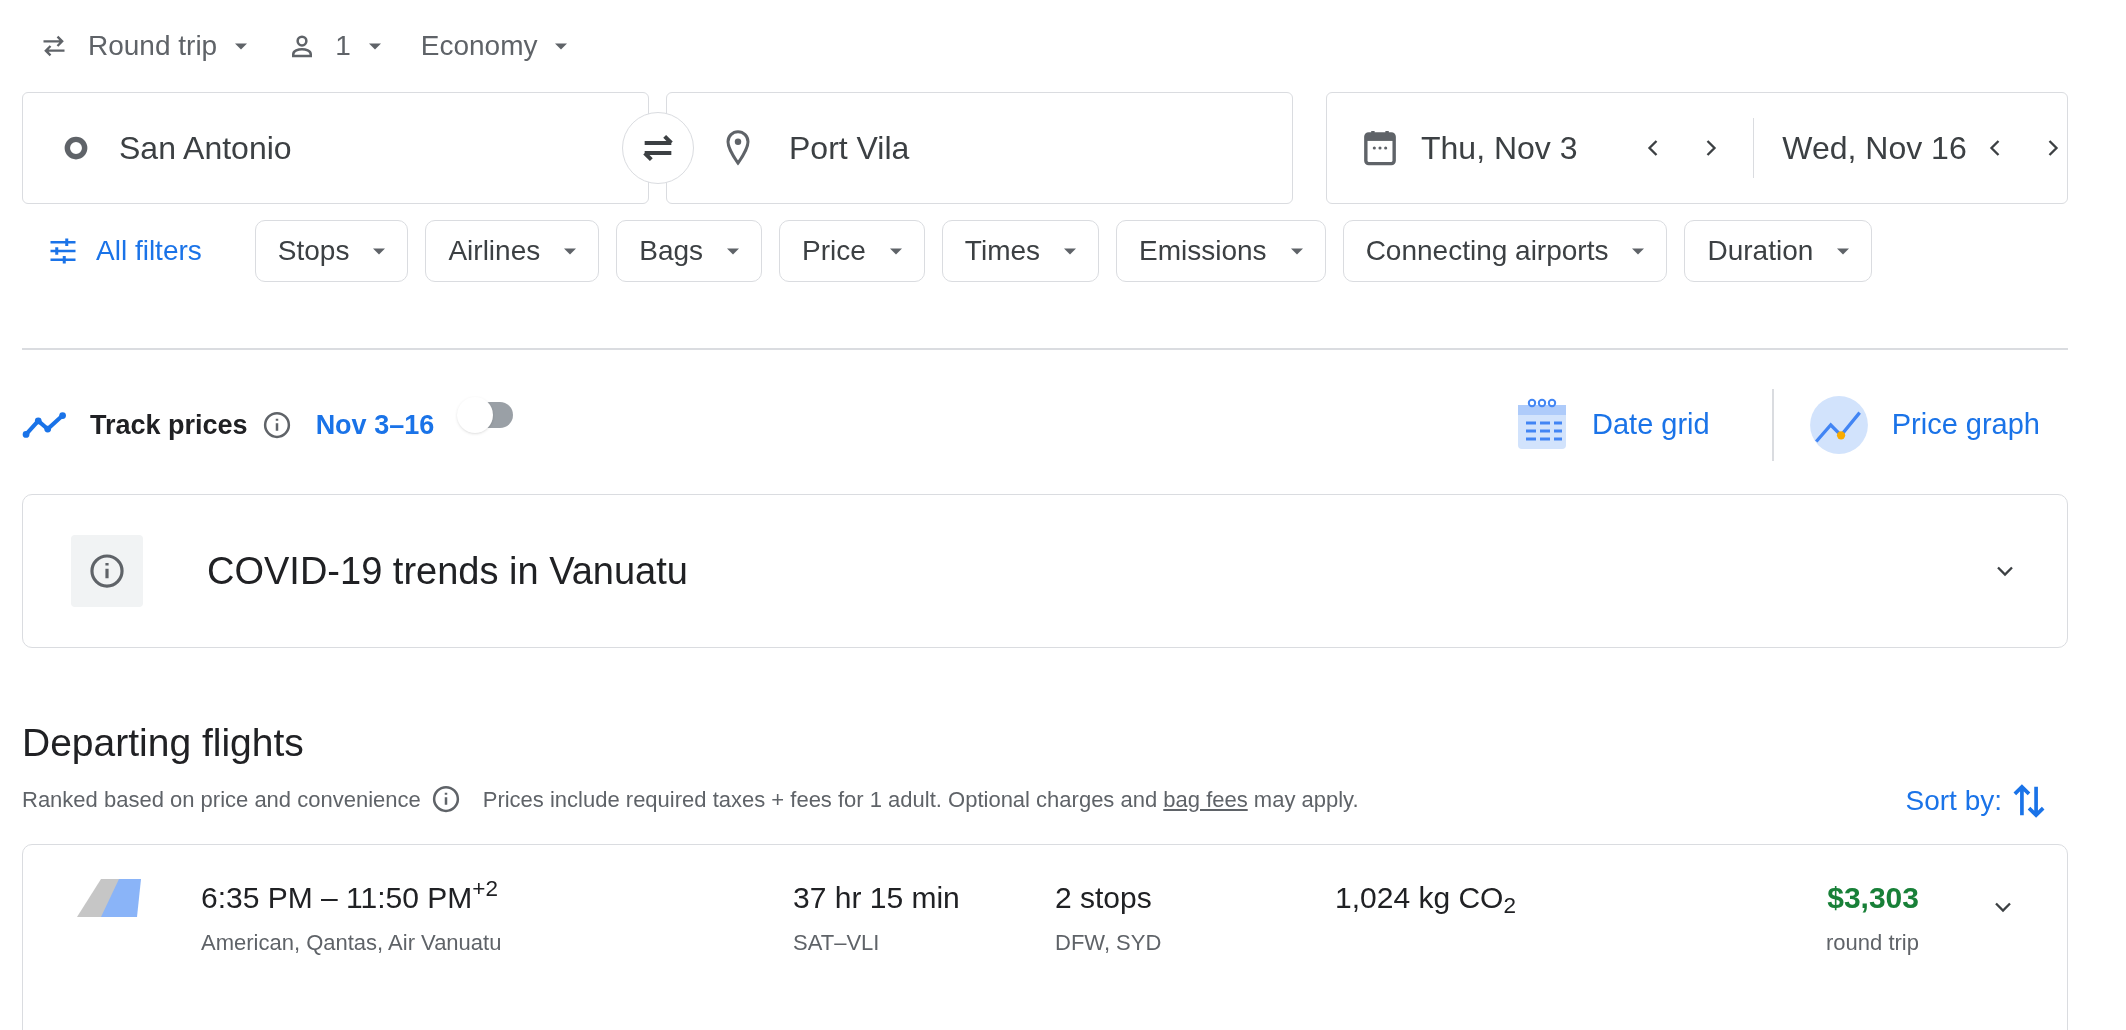 The width and height of the screenshot is (2126, 1030). What do you see at coordinates (1626, 425) in the screenshot?
I see `date-grid-button: Date grid` at bounding box center [1626, 425].